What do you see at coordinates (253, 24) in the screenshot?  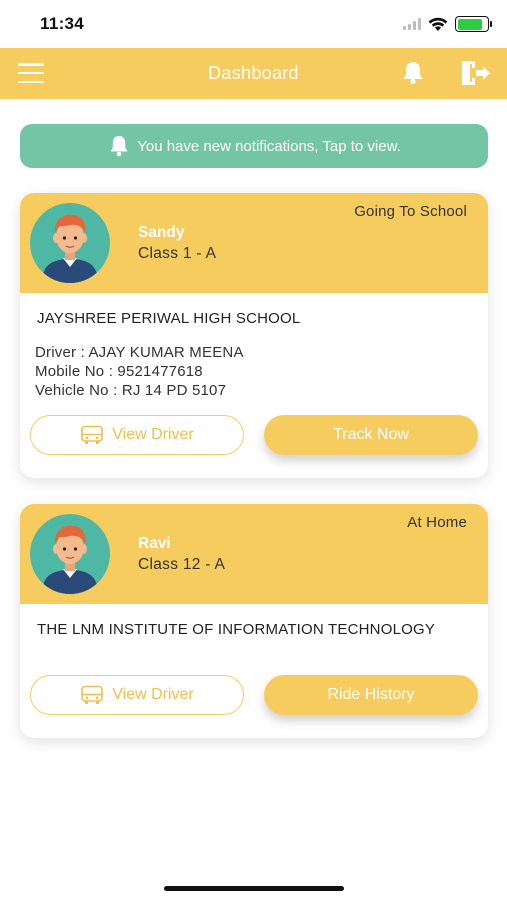 I see `status-bar: 11:34` at bounding box center [253, 24].